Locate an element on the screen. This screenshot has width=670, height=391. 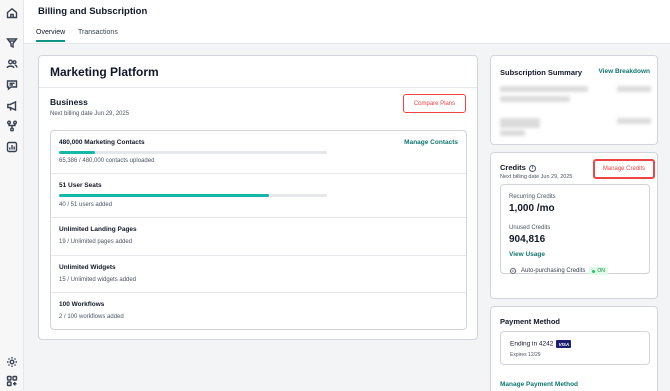
auto-purchase-icon is located at coordinates (513, 271).